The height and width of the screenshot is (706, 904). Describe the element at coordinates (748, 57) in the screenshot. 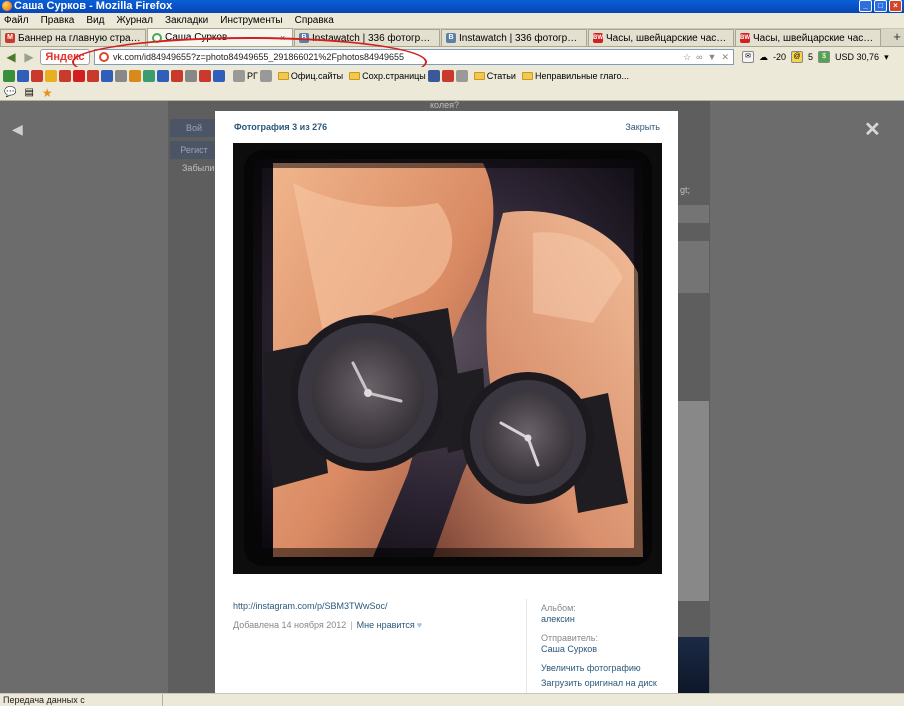

I see `mail-icon: ✉` at that location.